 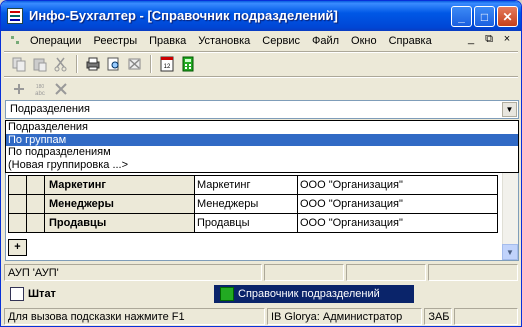 I want to click on toolbar-main: 12, so click(x=261, y=64).